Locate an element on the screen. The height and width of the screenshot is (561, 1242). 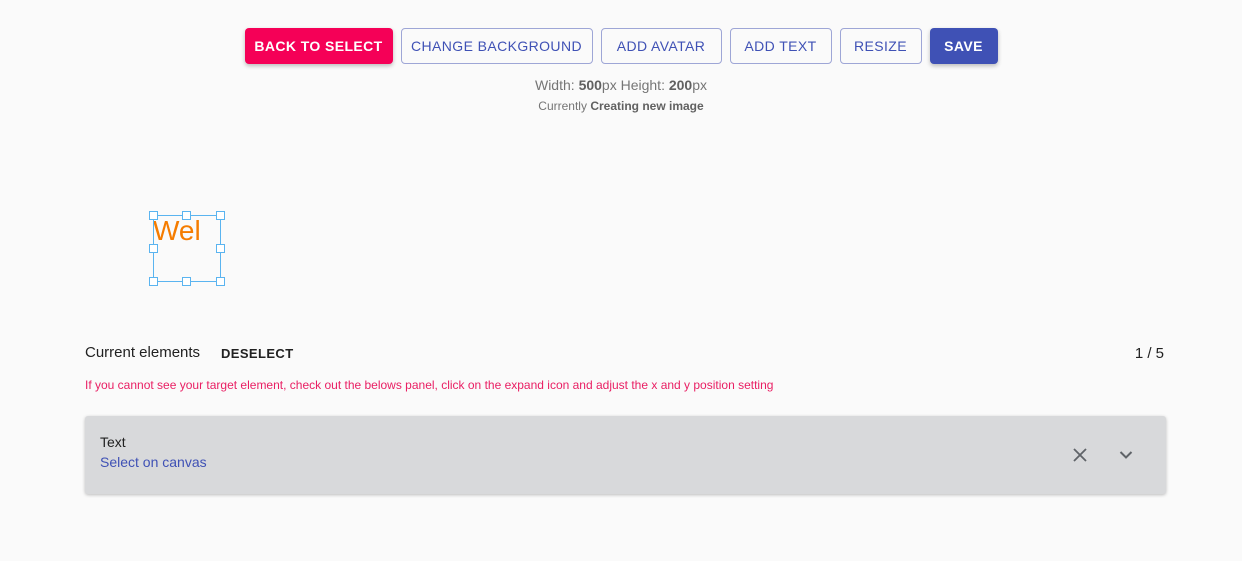
back-to-select-button: BACK TO SELECT is located at coordinates (318, 46).